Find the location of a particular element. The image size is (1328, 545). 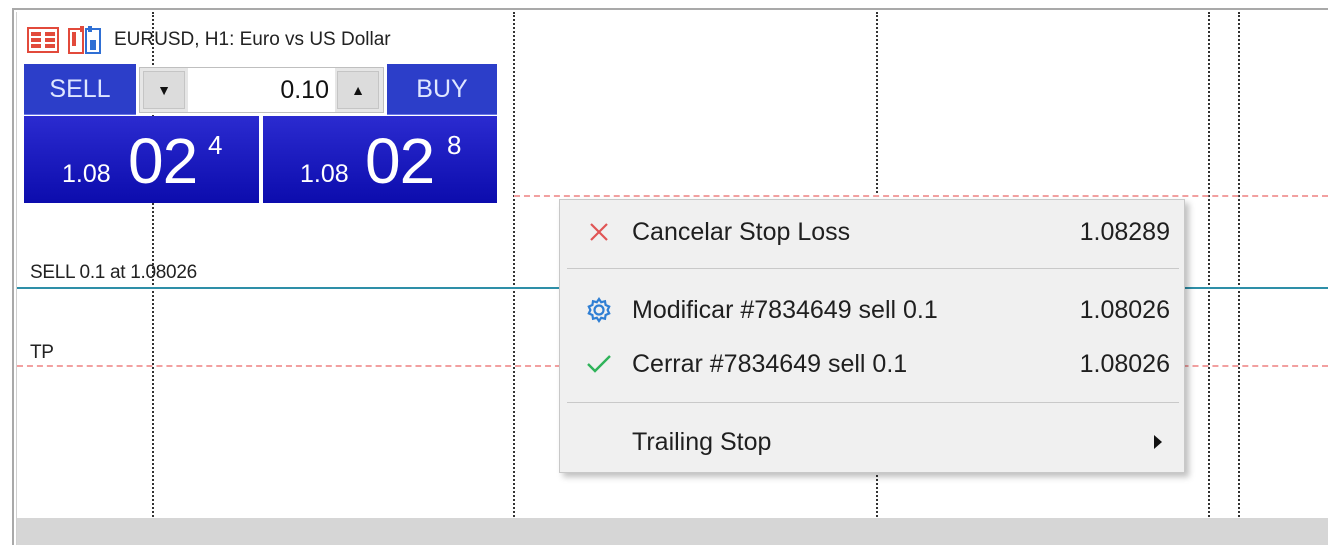

sell-price-button: 1.08 02 4 is located at coordinates (141, 159).